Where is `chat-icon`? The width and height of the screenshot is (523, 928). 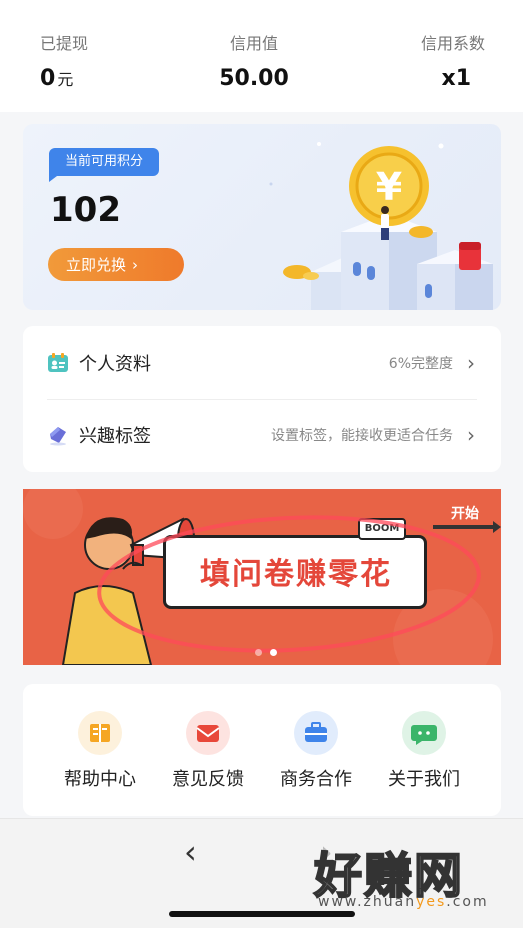 chat-icon is located at coordinates (424, 733).